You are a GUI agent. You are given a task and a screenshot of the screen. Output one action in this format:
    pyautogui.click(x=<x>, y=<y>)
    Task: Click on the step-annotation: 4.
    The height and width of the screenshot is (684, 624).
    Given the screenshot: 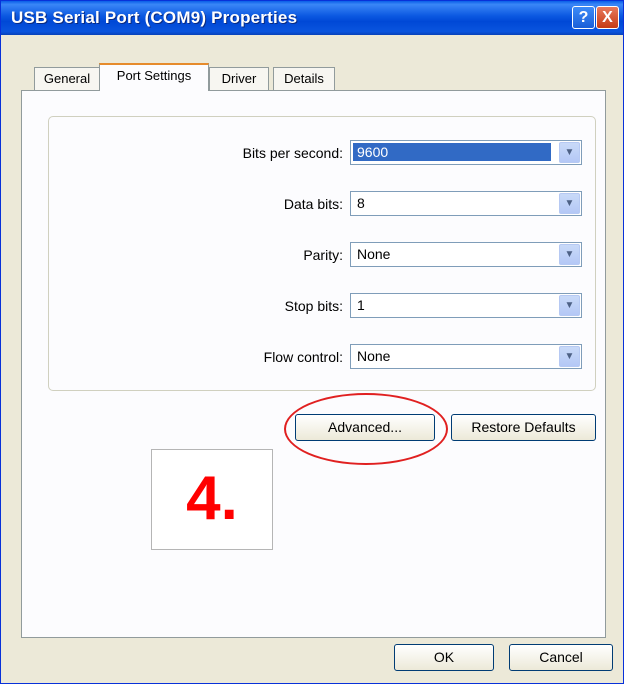 What is the action you would take?
    pyautogui.click(x=212, y=499)
    